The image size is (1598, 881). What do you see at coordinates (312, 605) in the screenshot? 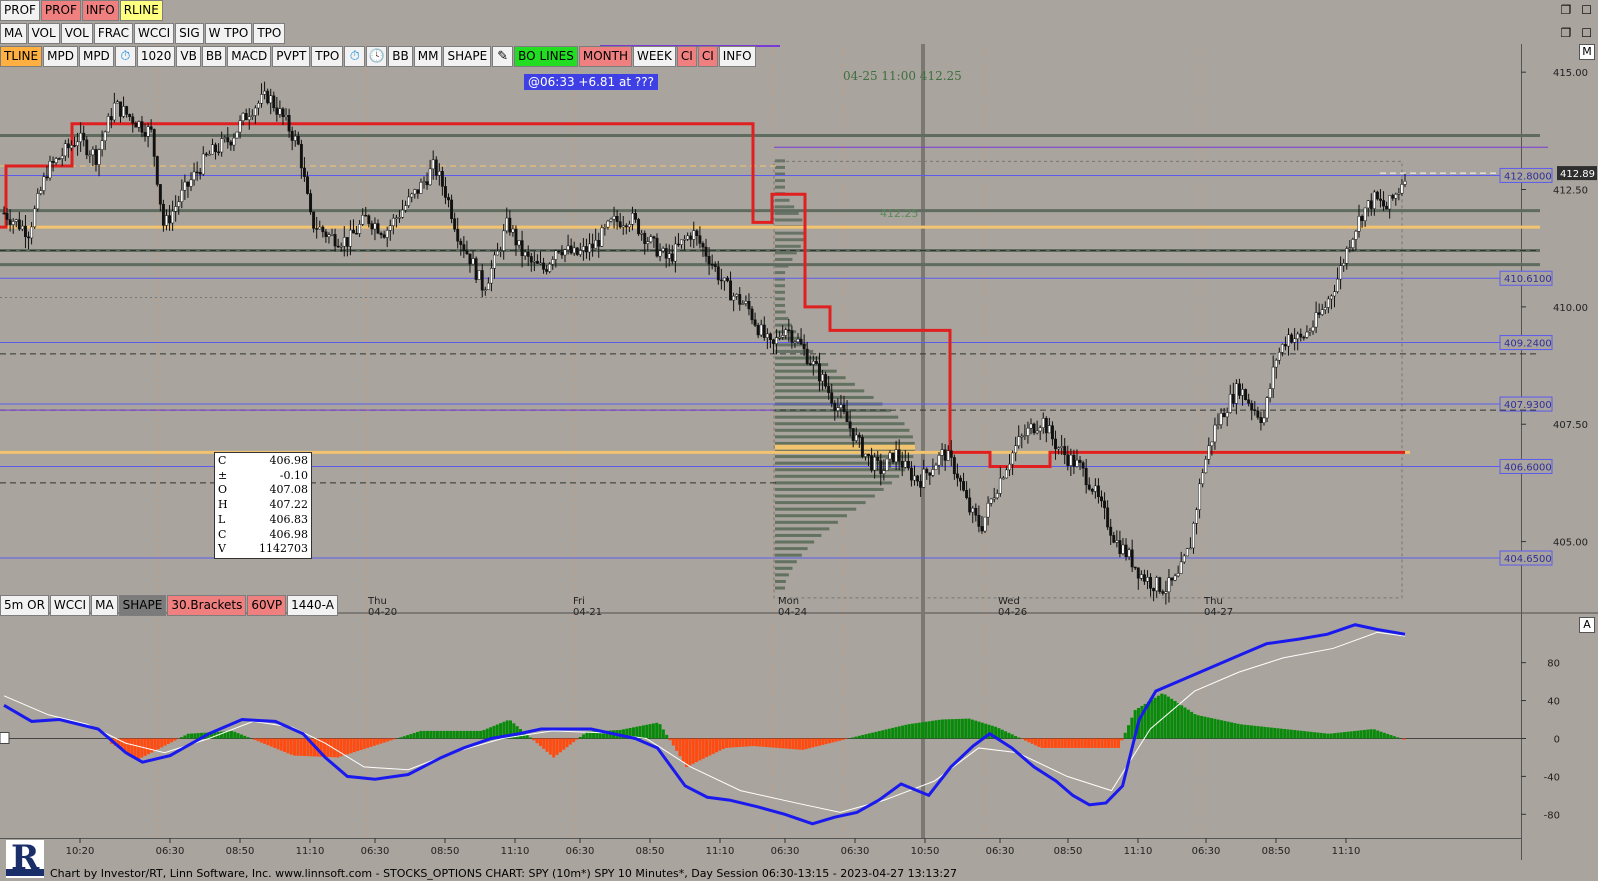
I see `toolbar-button-1440-a: 1440-A` at bounding box center [312, 605].